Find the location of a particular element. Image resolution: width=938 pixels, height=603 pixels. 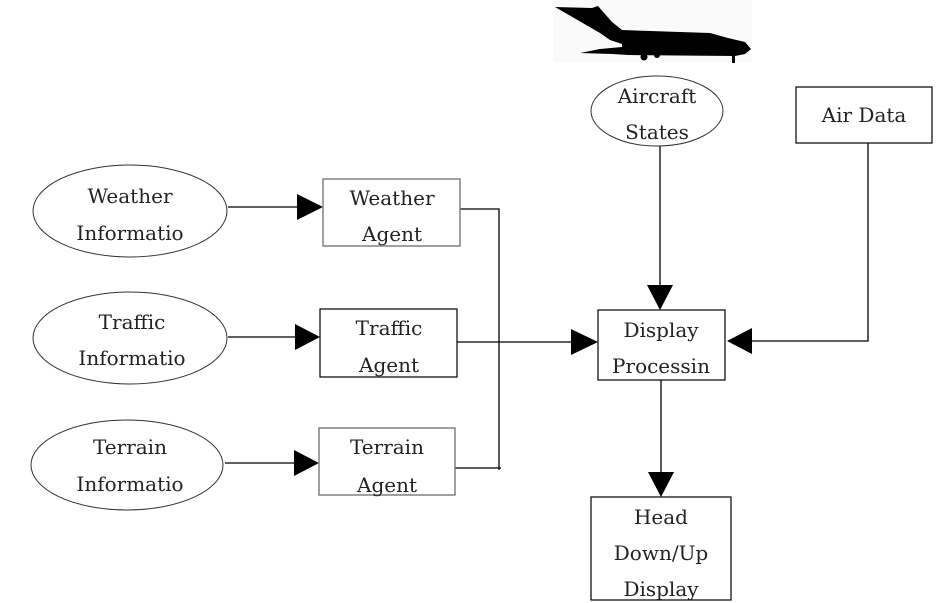

node-aircraft-states: Aircraft States is located at coordinates (657, 111).